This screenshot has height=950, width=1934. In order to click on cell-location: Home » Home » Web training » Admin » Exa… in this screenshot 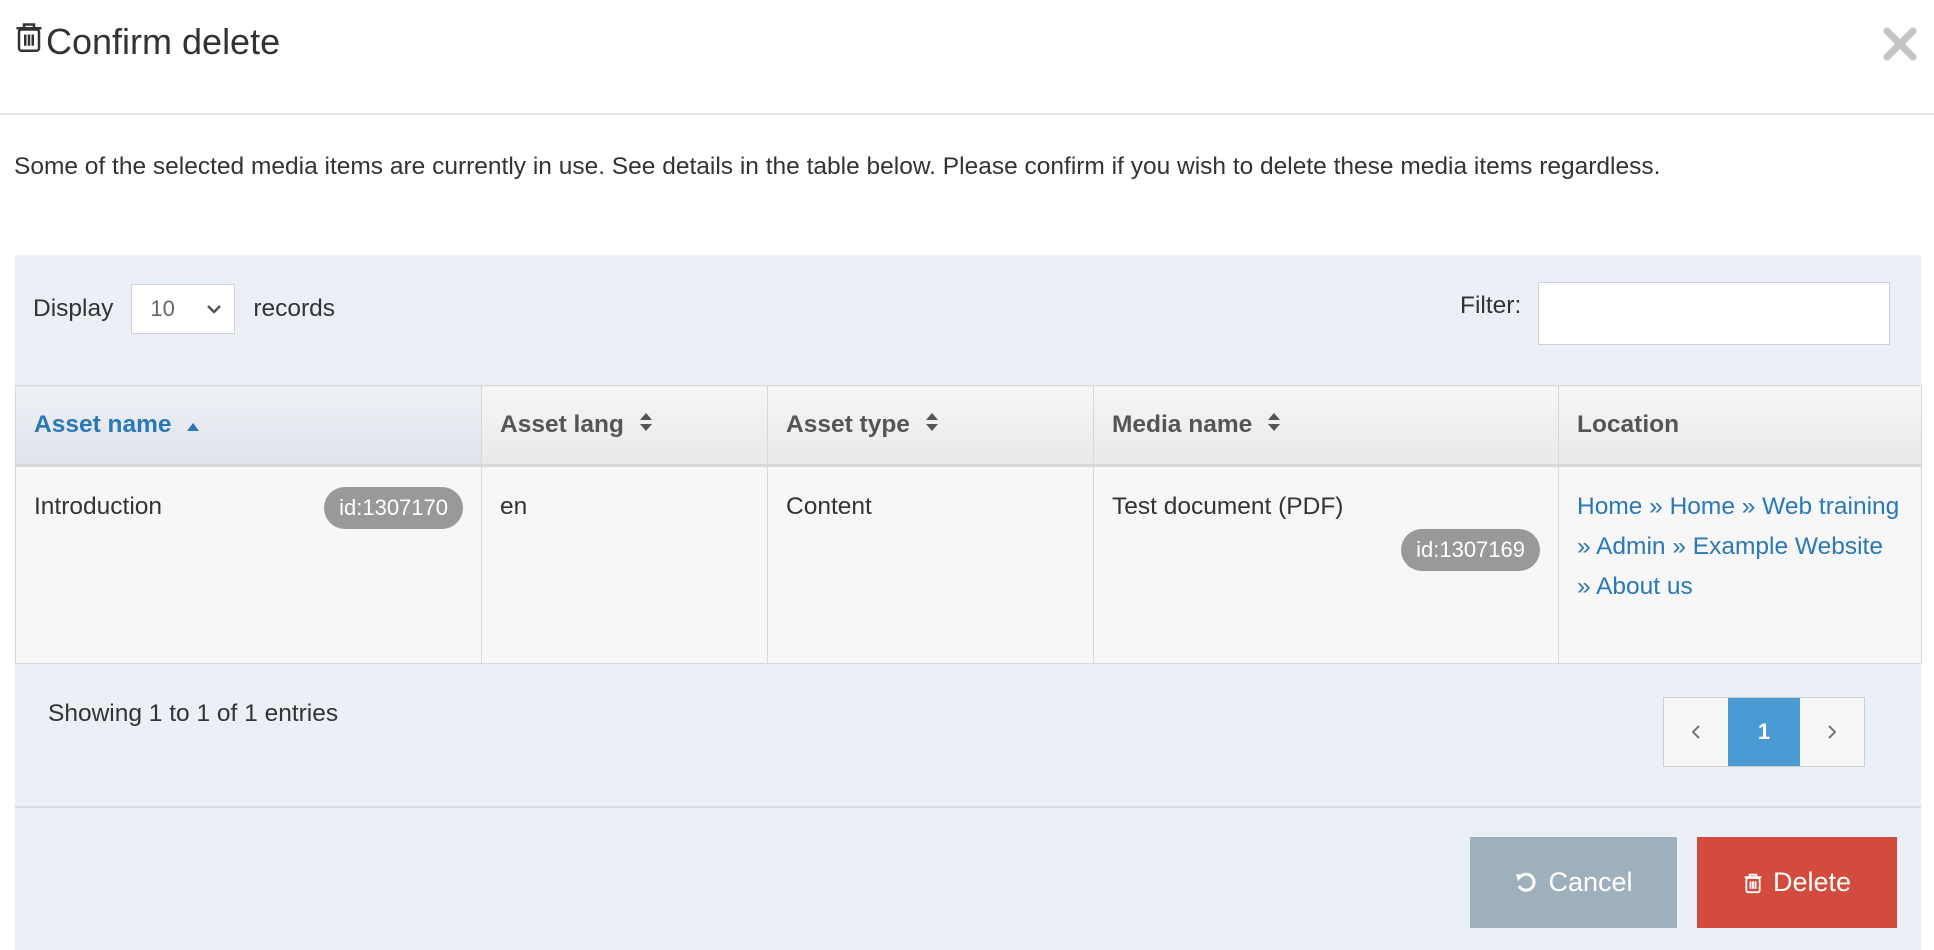, I will do `click(1740, 564)`.